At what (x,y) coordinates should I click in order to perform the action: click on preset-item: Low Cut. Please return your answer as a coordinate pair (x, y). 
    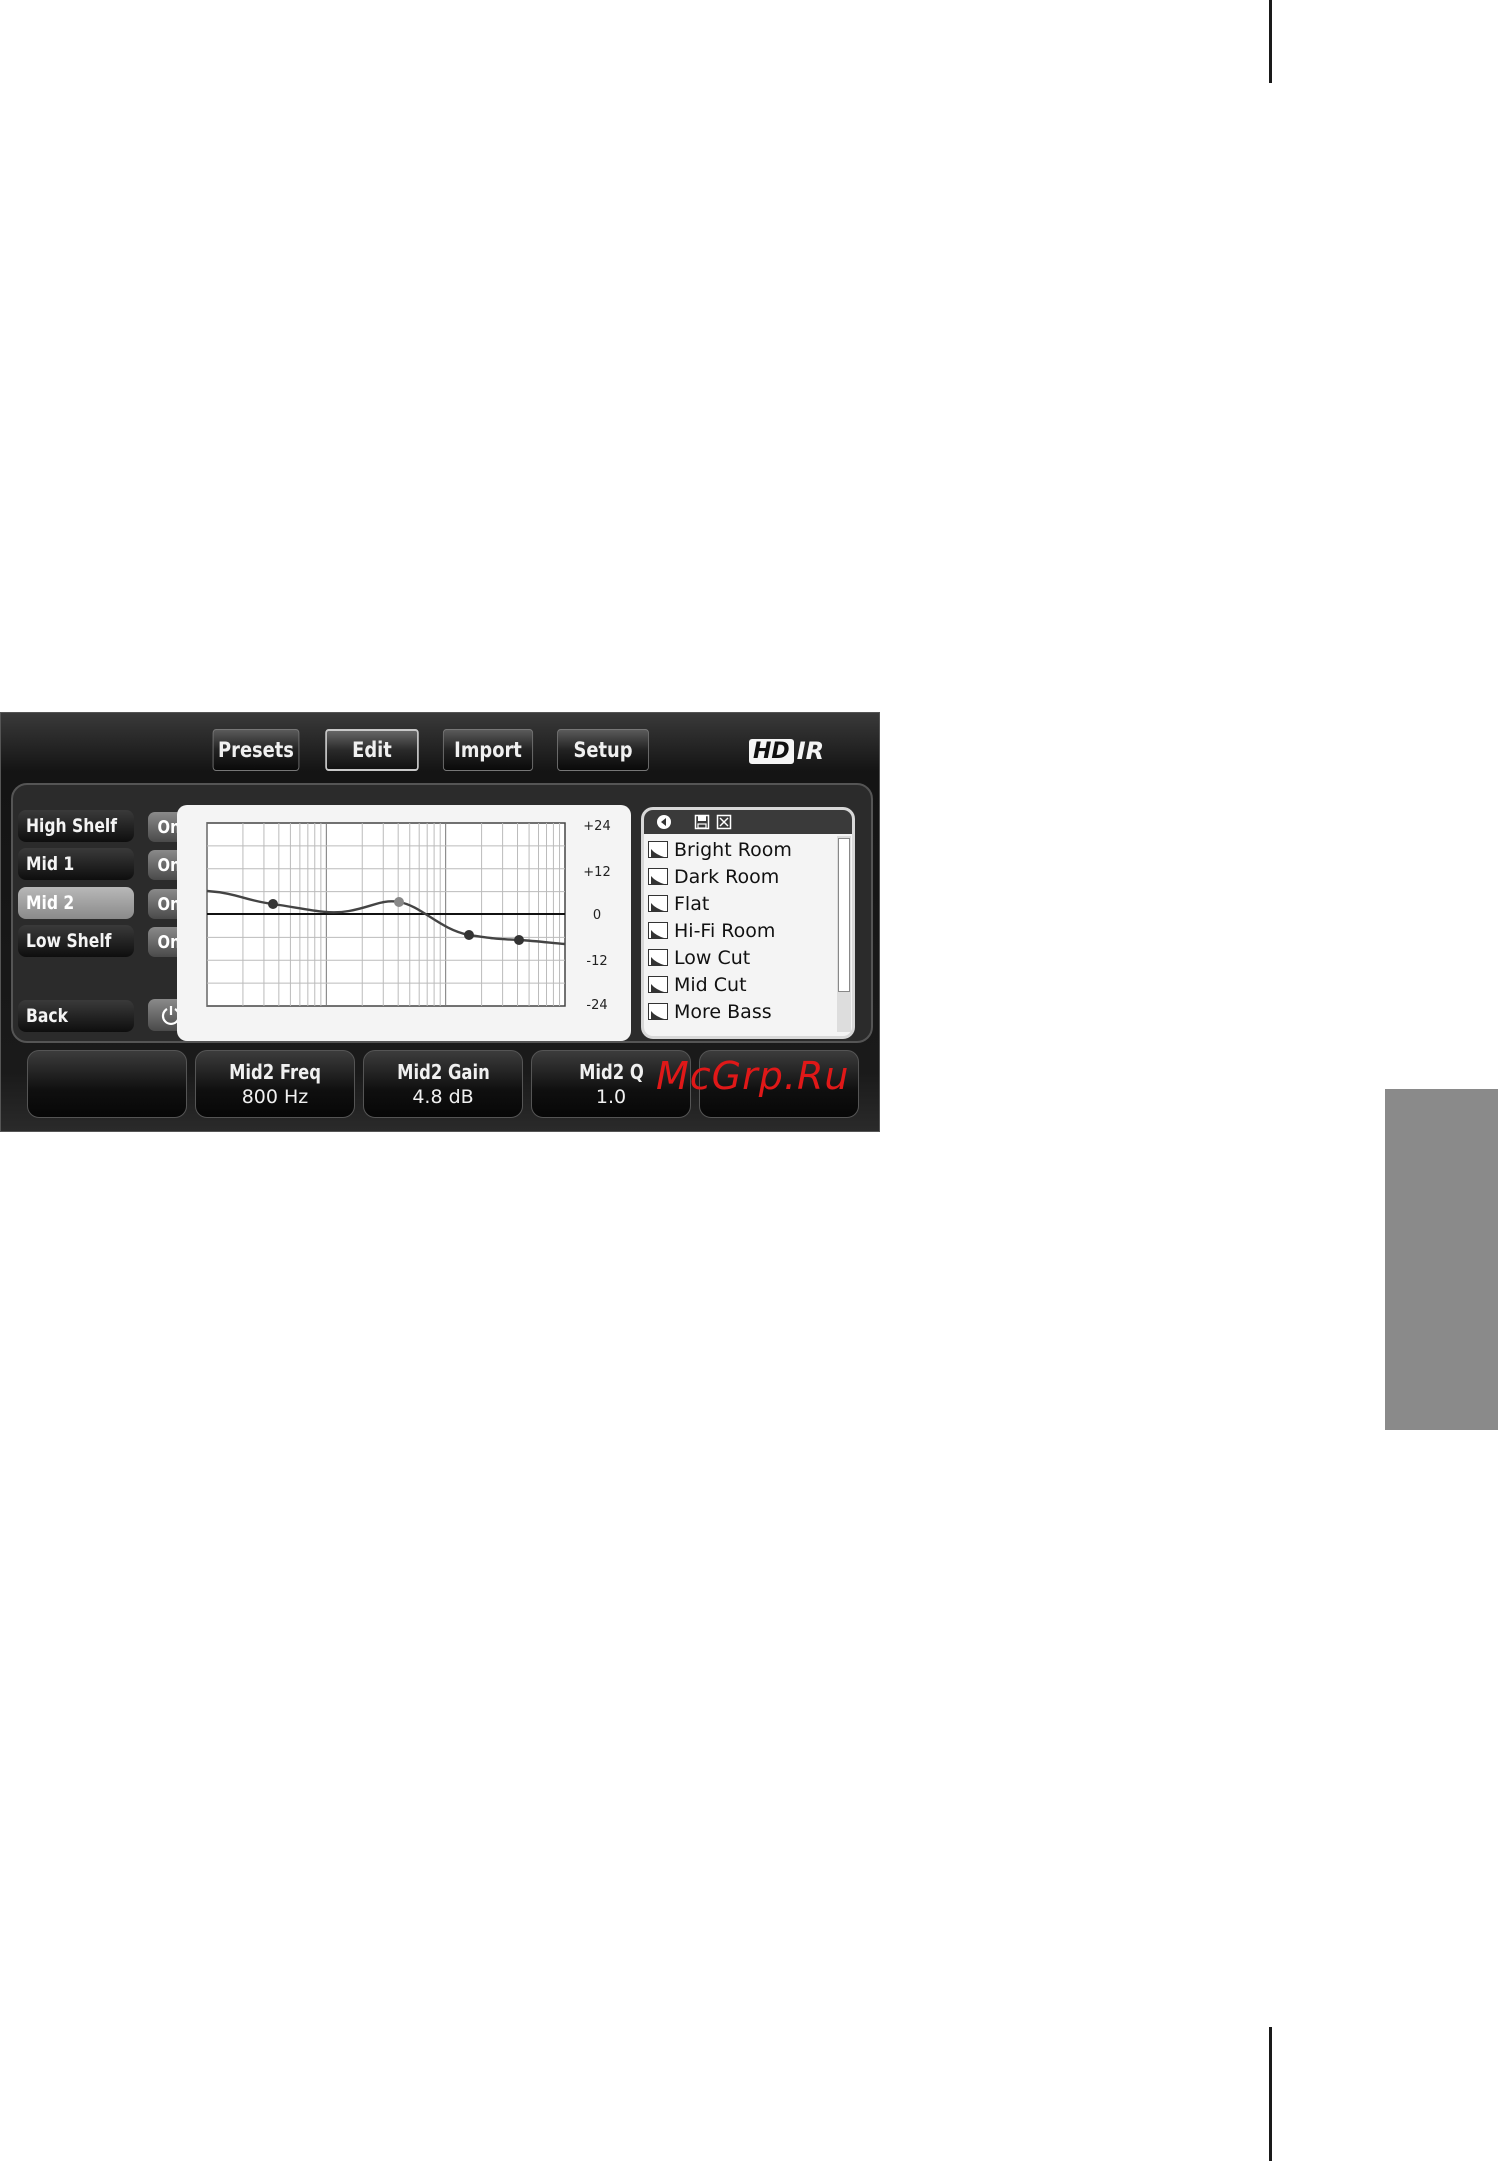
    Looking at the image, I should click on (742, 957).